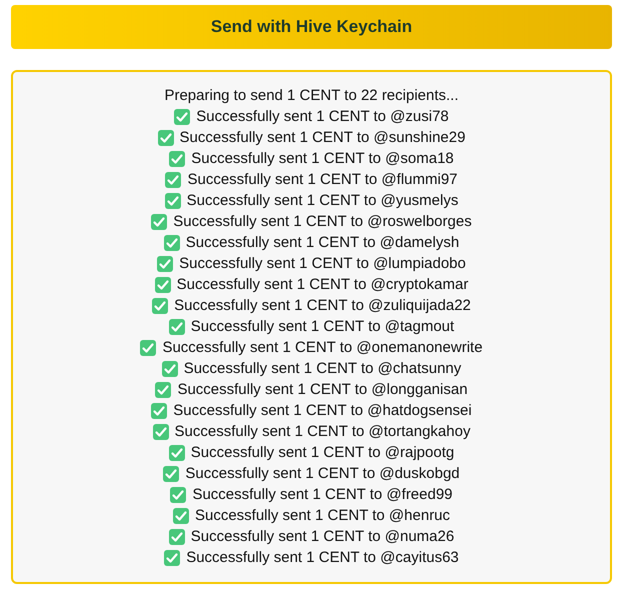 The height and width of the screenshot is (598, 625). Describe the element at coordinates (322, 494) in the screenshot. I see `log-entry: Successfully sent 1 CENT to @freed99` at that location.